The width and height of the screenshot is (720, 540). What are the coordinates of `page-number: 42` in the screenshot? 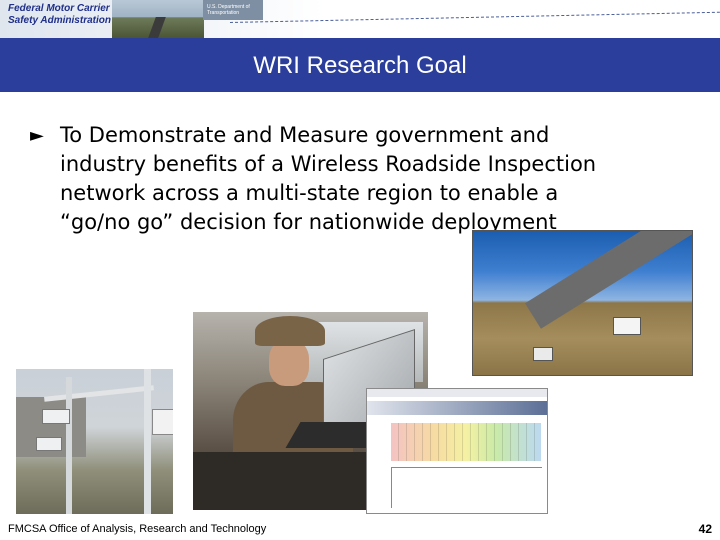 It's located at (705, 529).